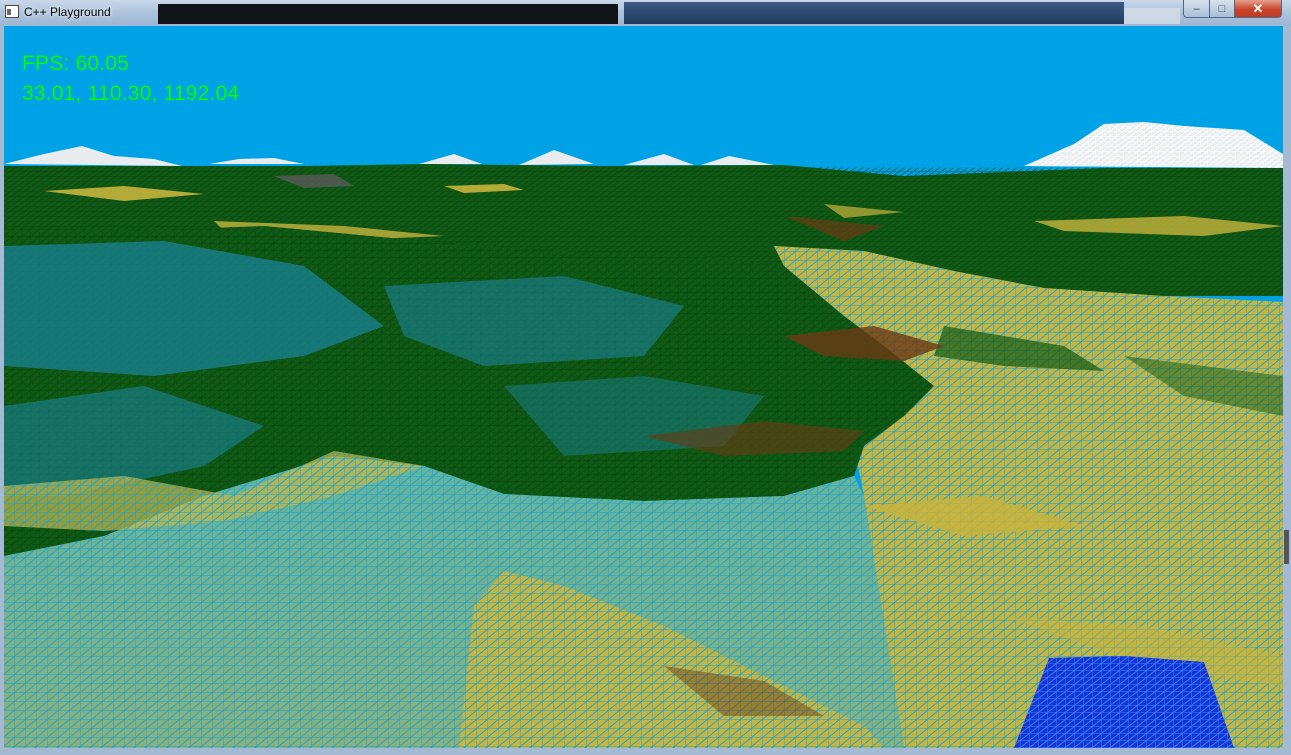 The image size is (1291, 755). What do you see at coordinates (1286, 547) in the screenshot?
I see `resize-grip` at bounding box center [1286, 547].